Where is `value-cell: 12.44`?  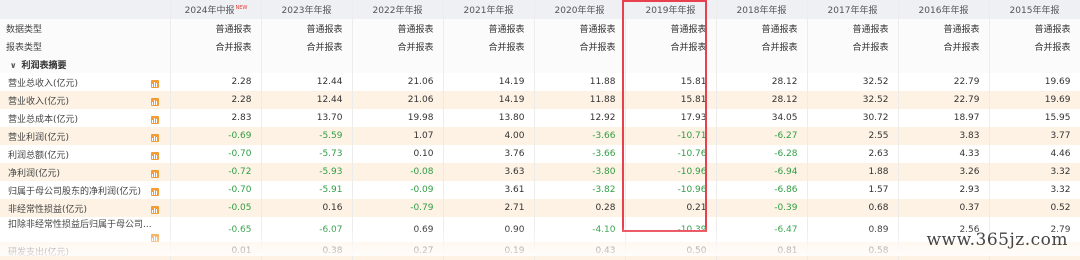 value-cell: 12.44 is located at coordinates (307, 100).